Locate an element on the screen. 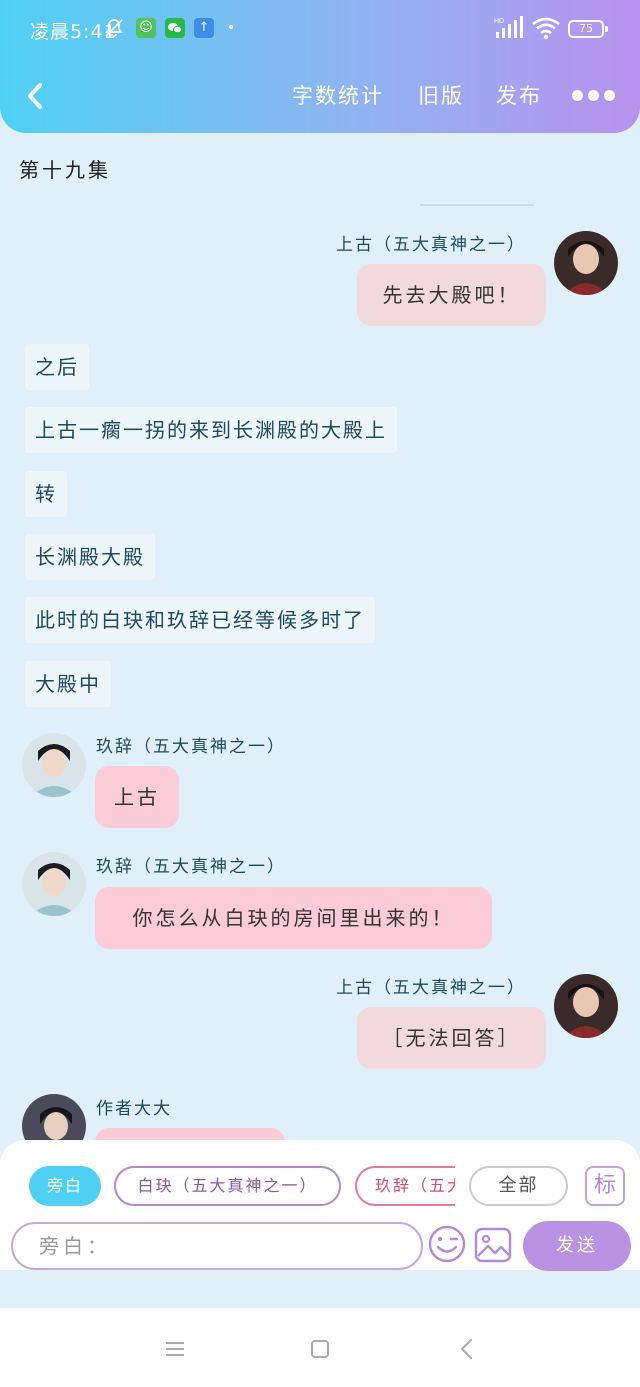  role-chip-jiuci: 玖辞（五大真神之一） is located at coordinates (405, 1186).